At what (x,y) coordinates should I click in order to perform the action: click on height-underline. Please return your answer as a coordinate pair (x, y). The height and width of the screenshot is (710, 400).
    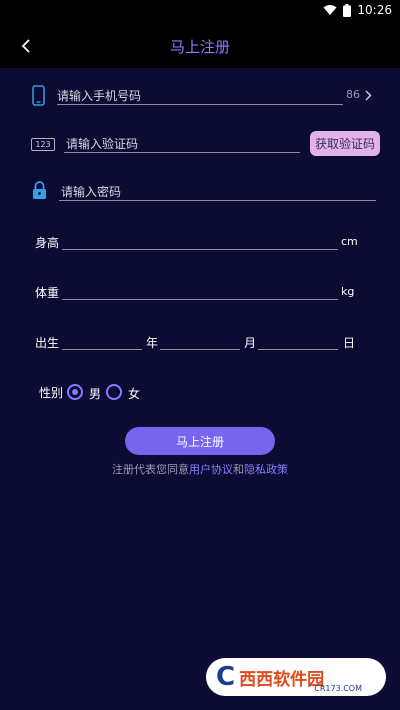
    Looking at the image, I should click on (200, 249).